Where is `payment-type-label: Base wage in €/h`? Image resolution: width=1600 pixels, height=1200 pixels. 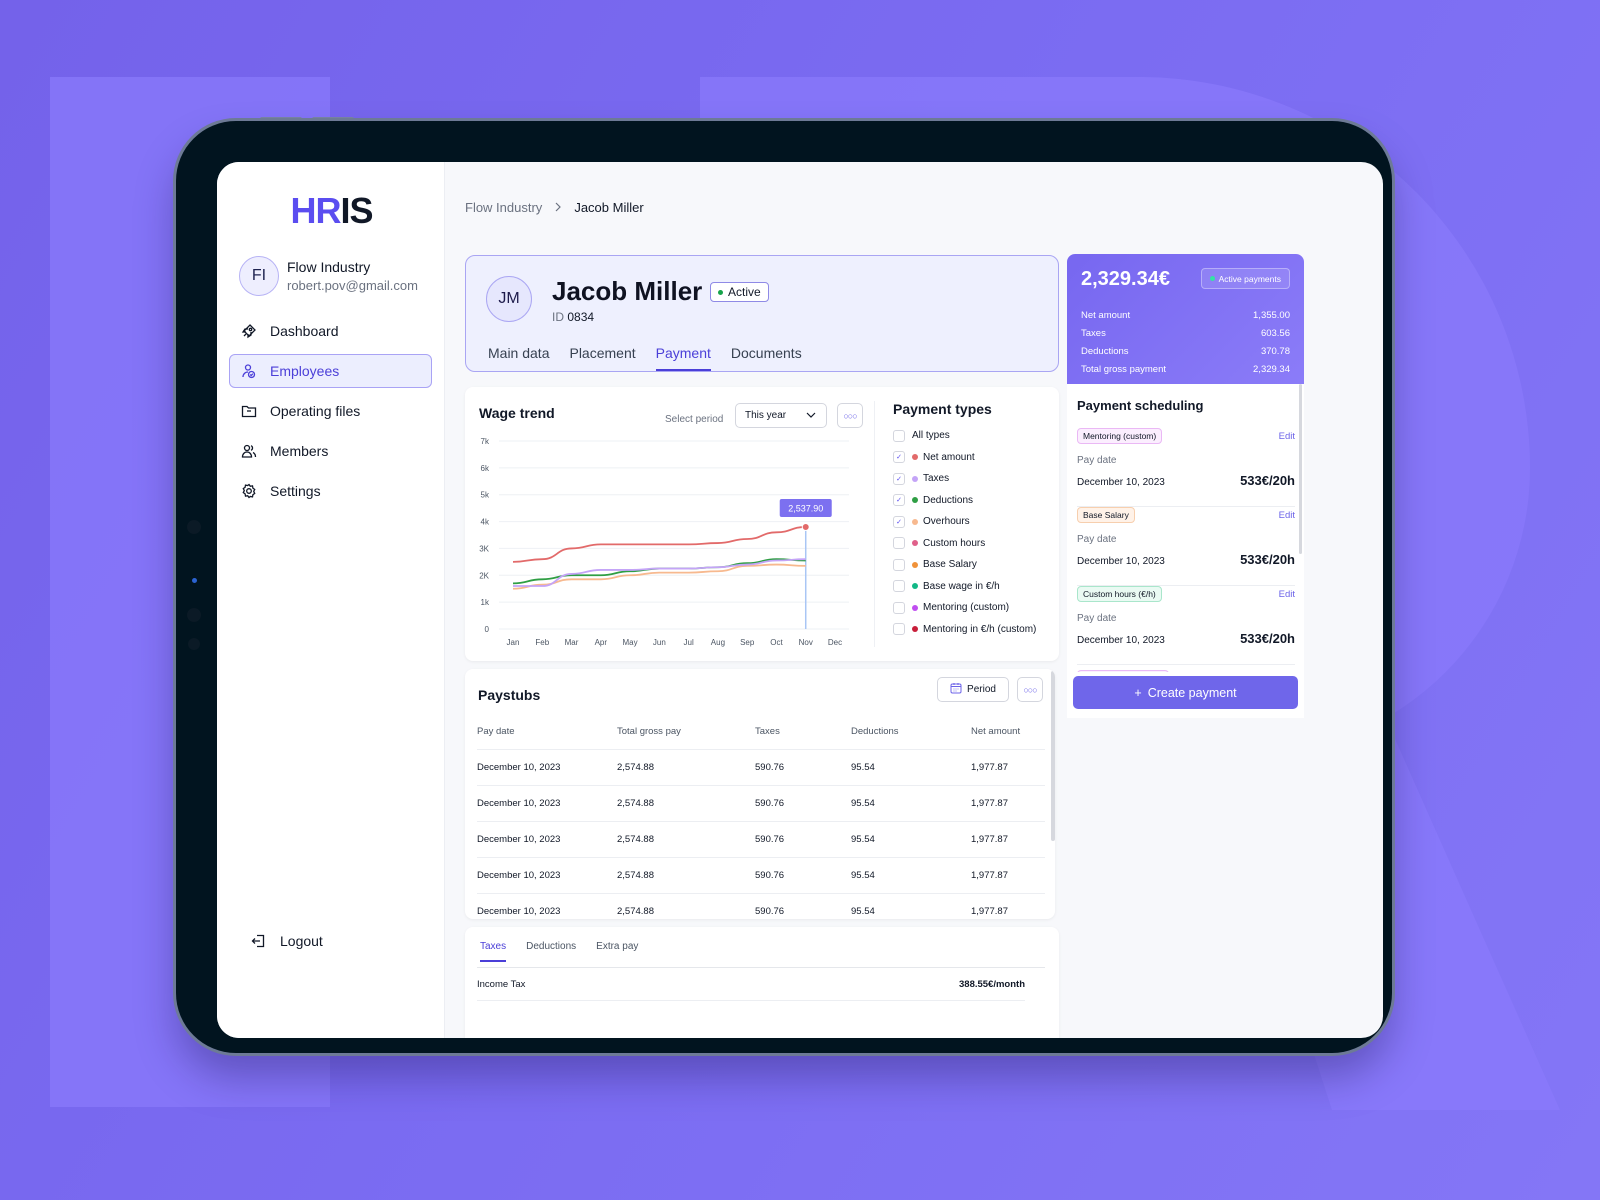
payment-type-label: Base wage in €/h is located at coordinates (961, 586).